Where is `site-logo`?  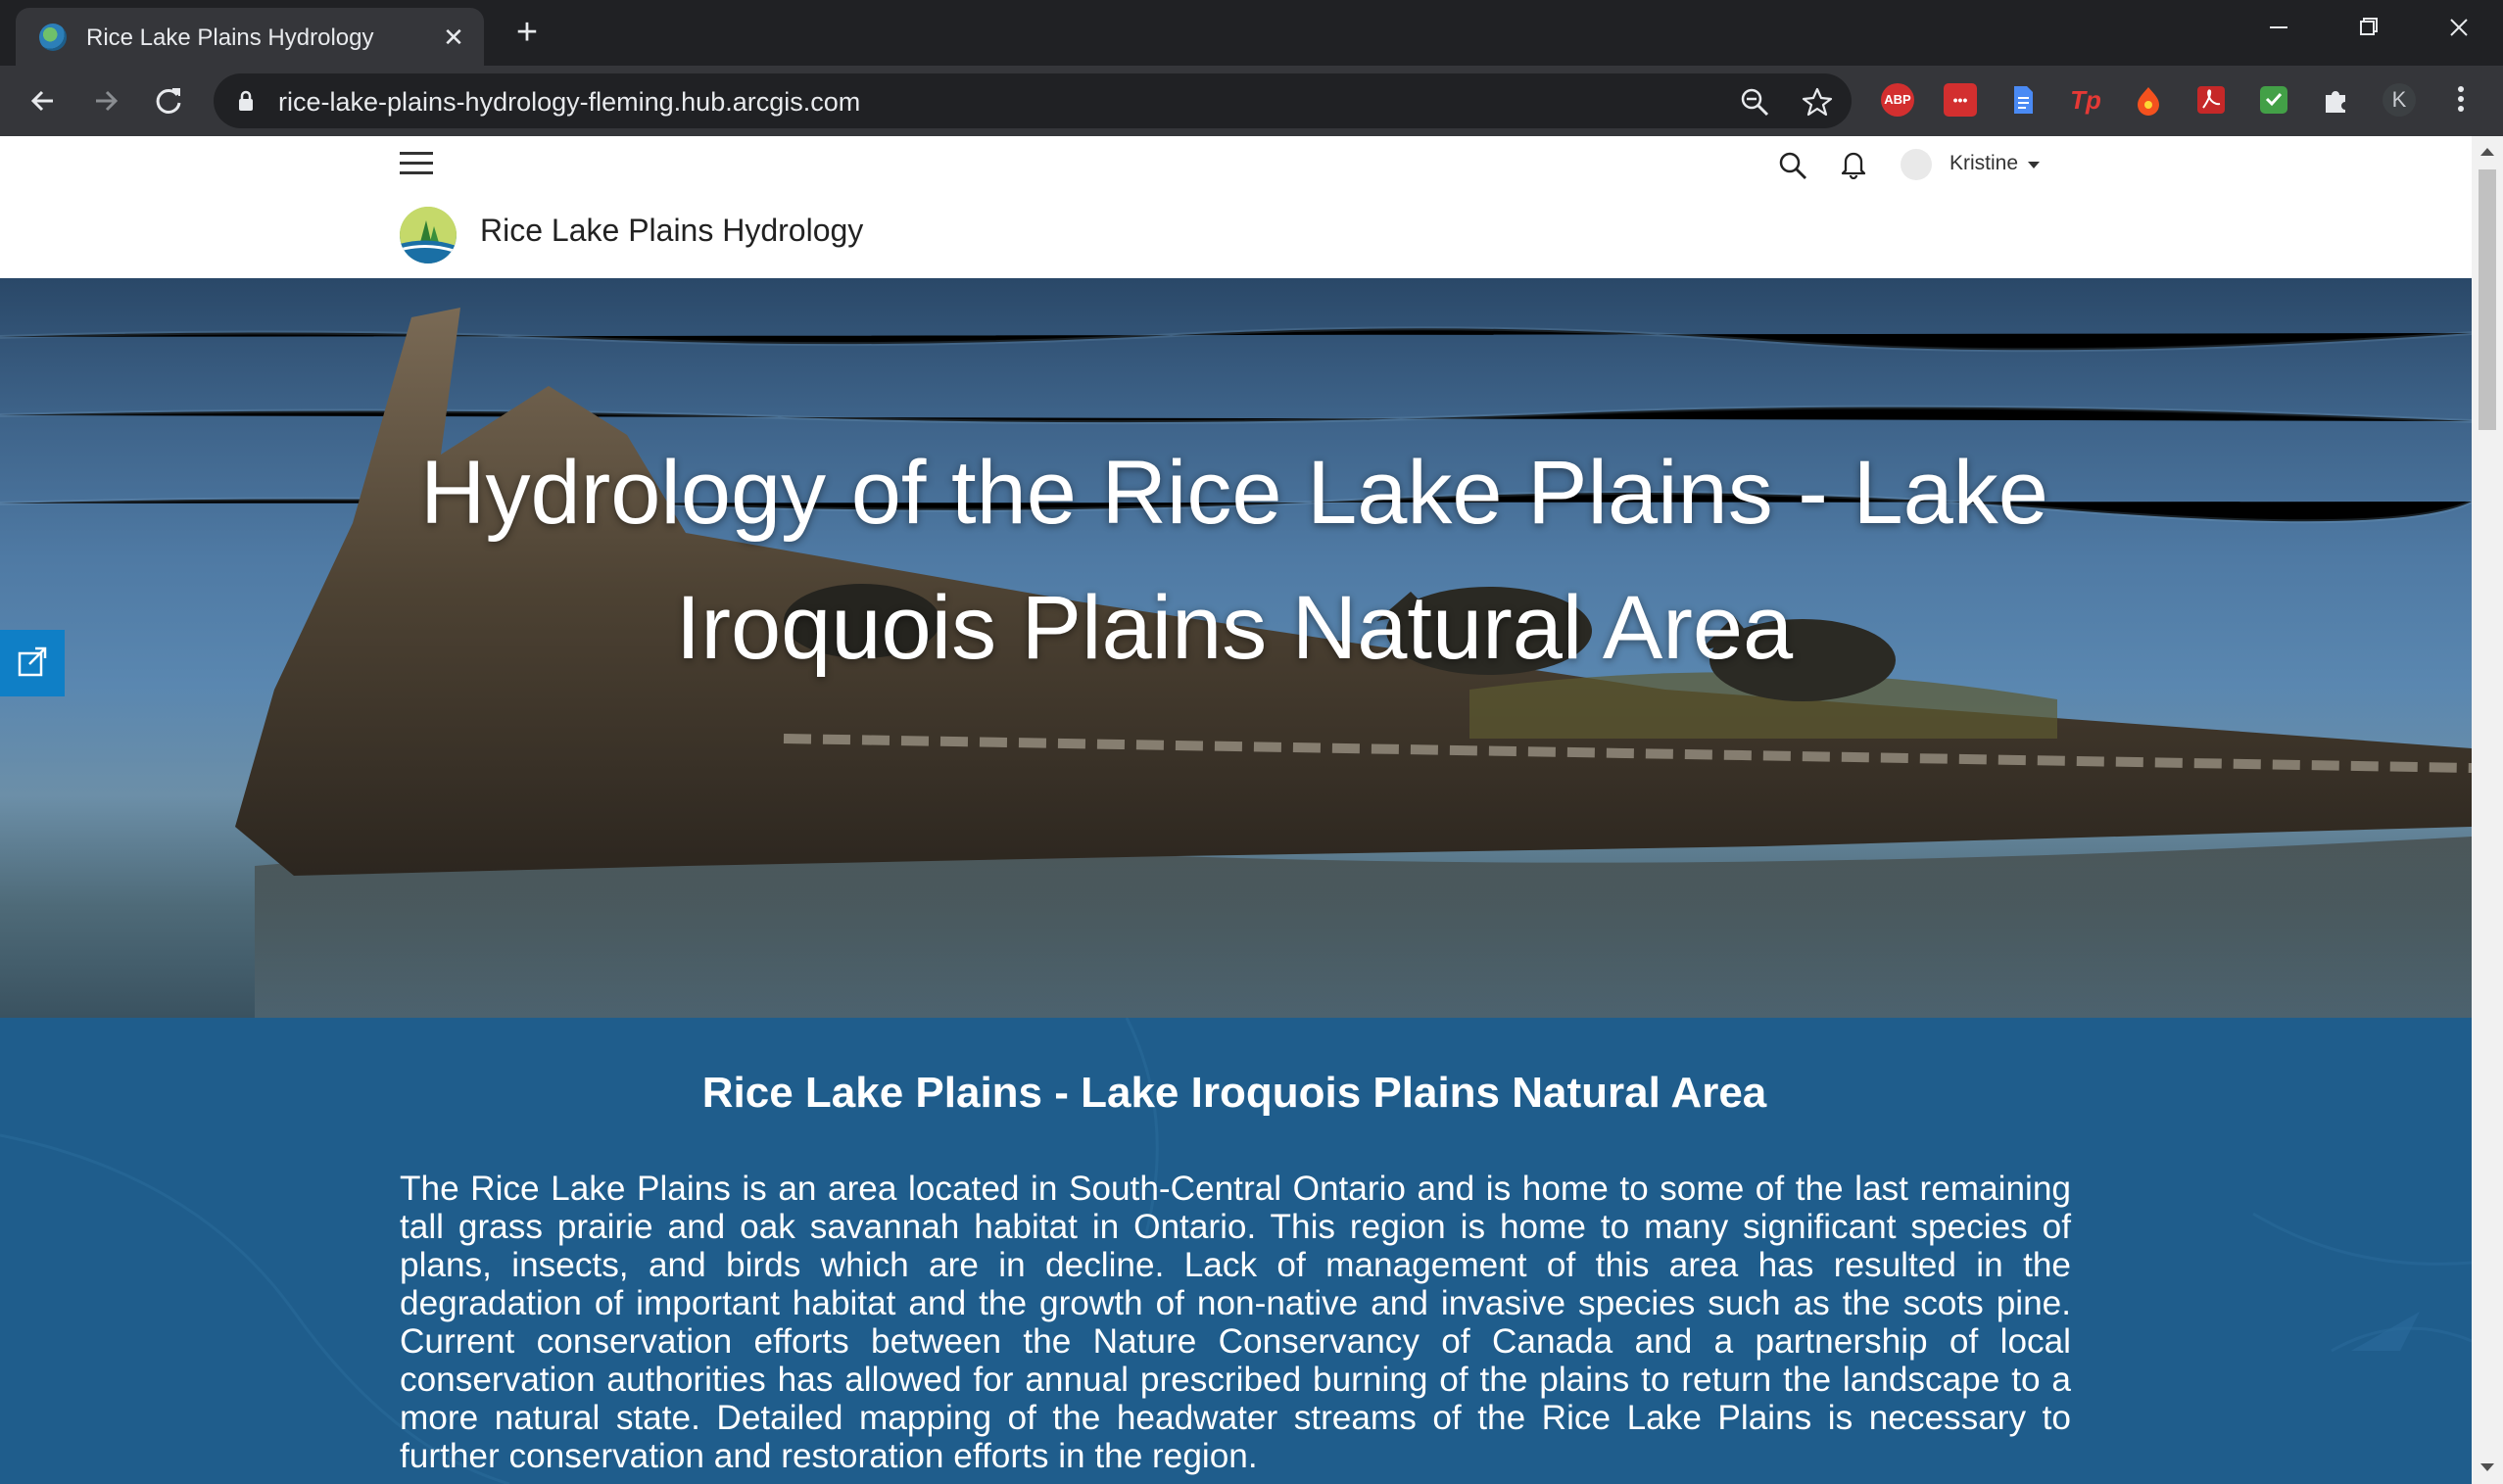 site-logo is located at coordinates (428, 235).